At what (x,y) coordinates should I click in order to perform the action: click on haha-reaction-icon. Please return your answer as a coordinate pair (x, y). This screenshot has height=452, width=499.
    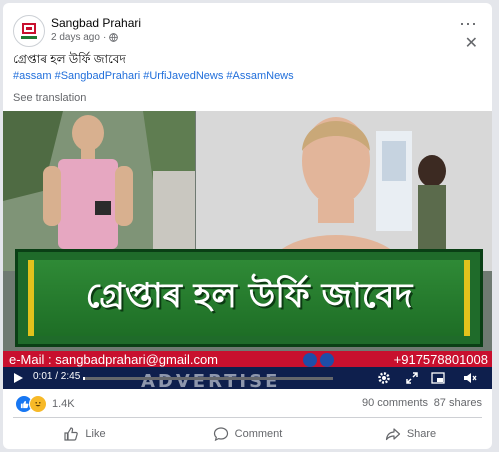
    Looking at the image, I should click on (38, 404).